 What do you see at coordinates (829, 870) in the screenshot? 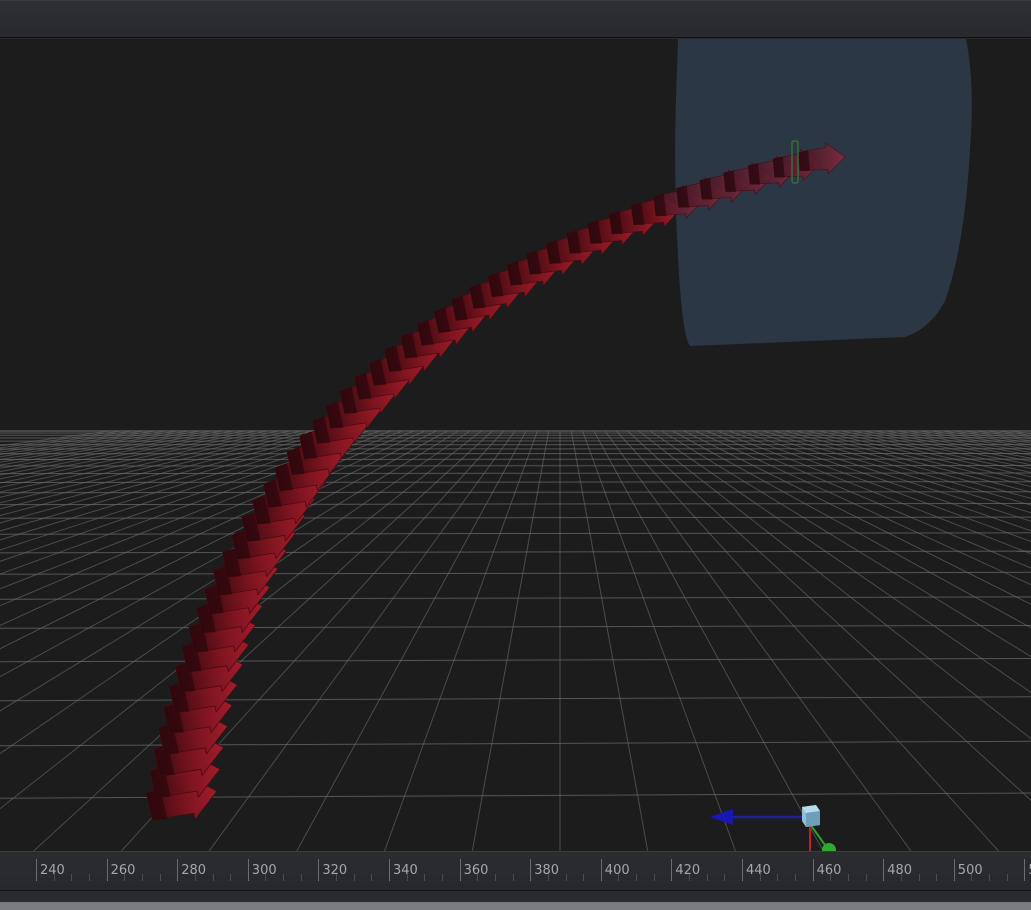
I see `ruler-tick-label: 460` at bounding box center [829, 870].